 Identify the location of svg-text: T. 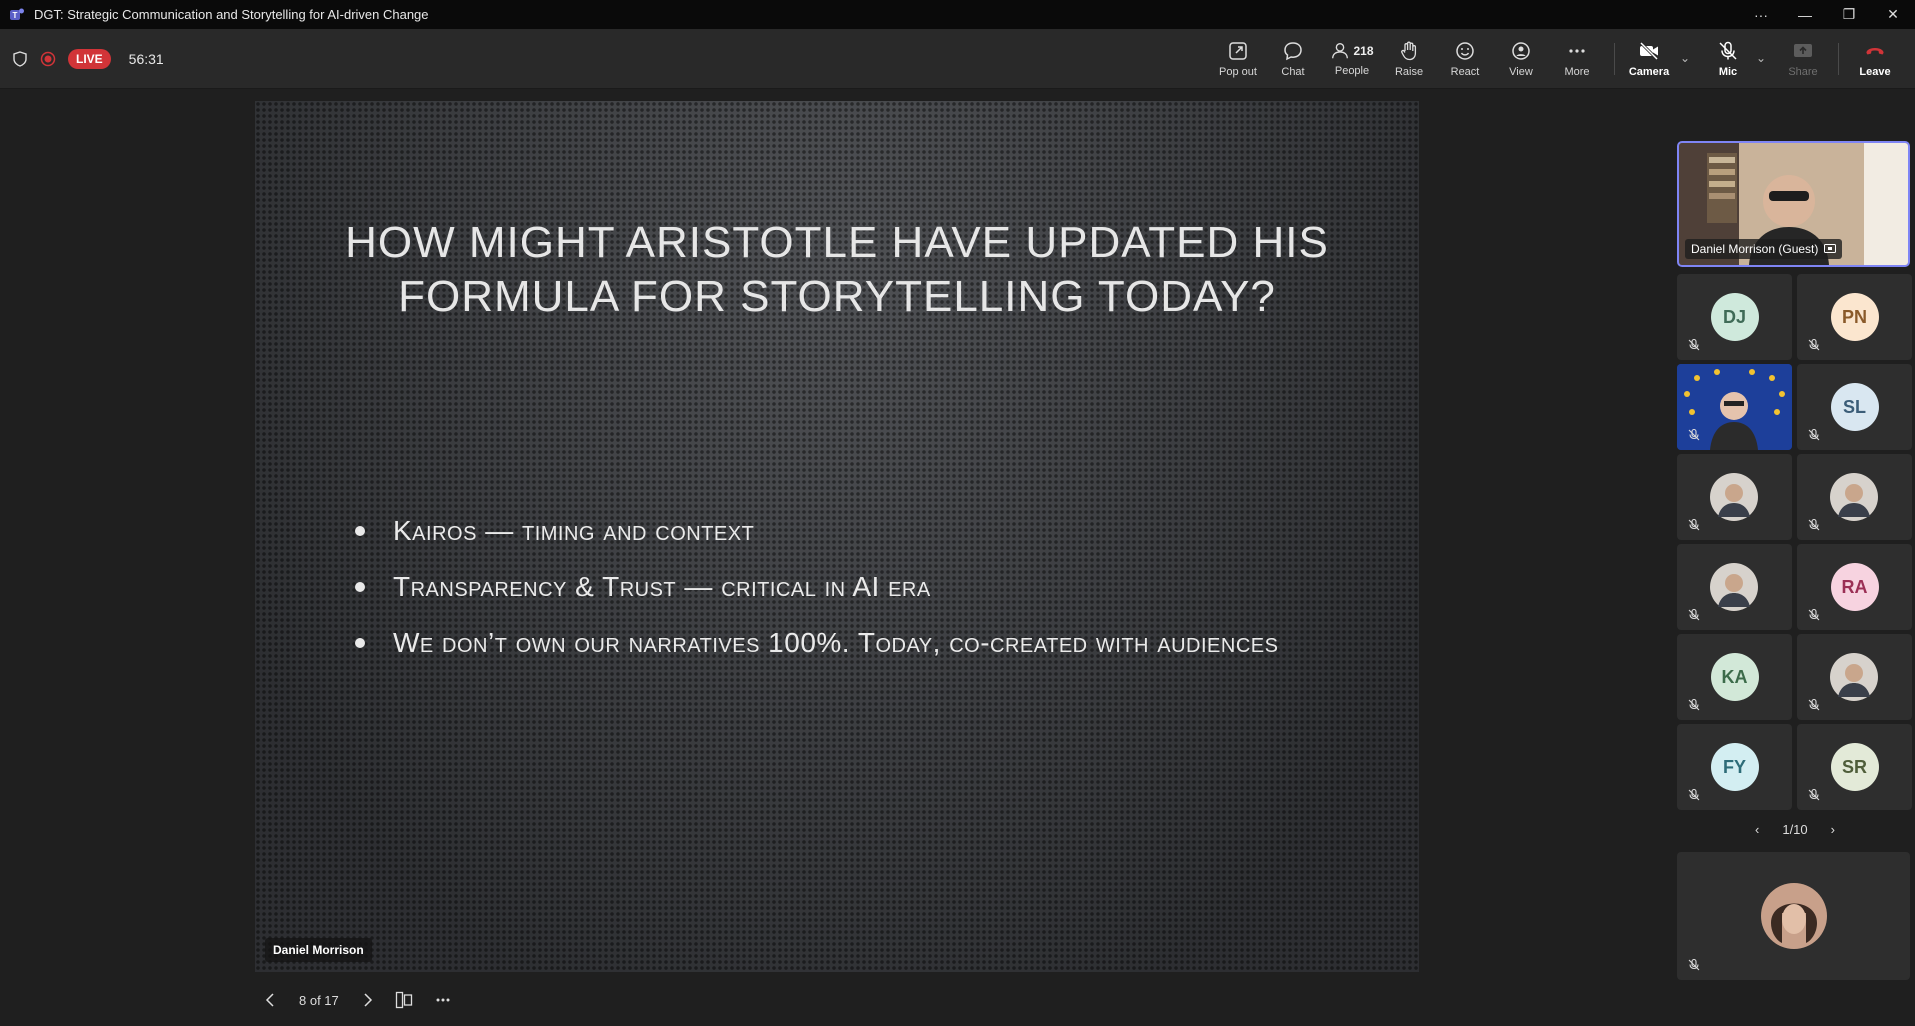
(15, 15).